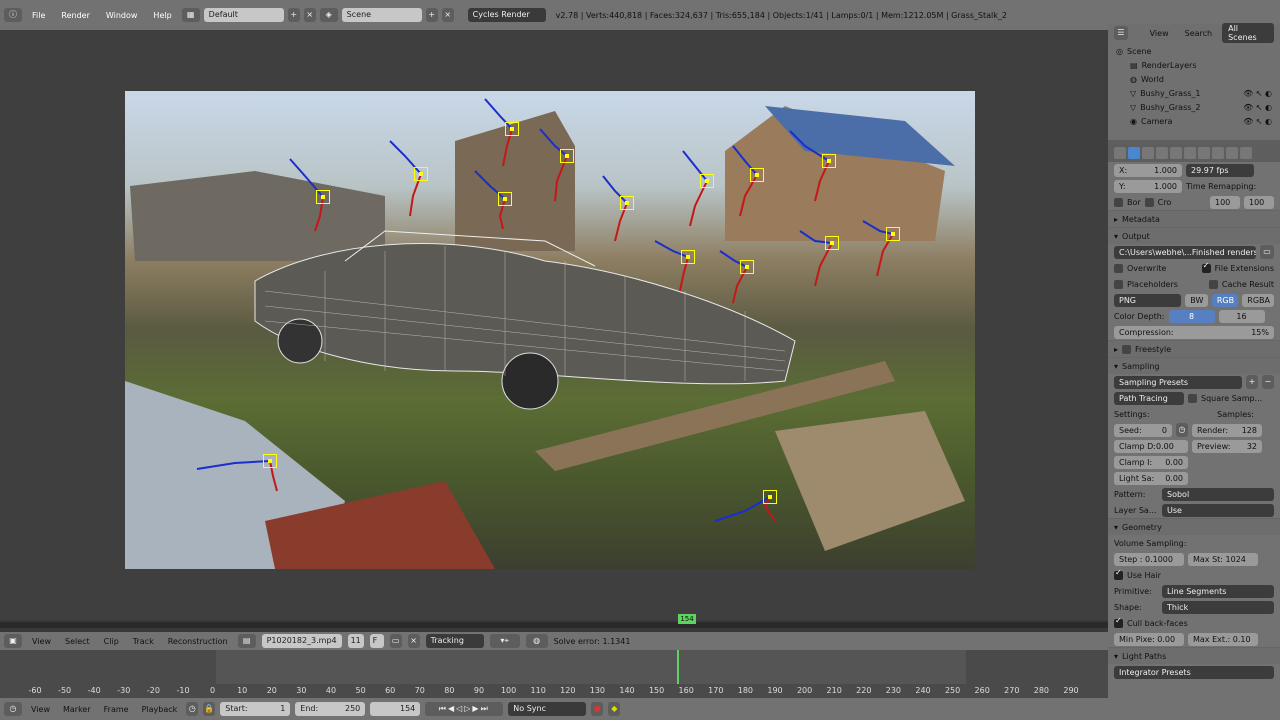 The width and height of the screenshot is (1280, 720). What do you see at coordinates (1194, 672) in the screenshot?
I see `integrator-presets-select: Integrator Presets` at bounding box center [1194, 672].